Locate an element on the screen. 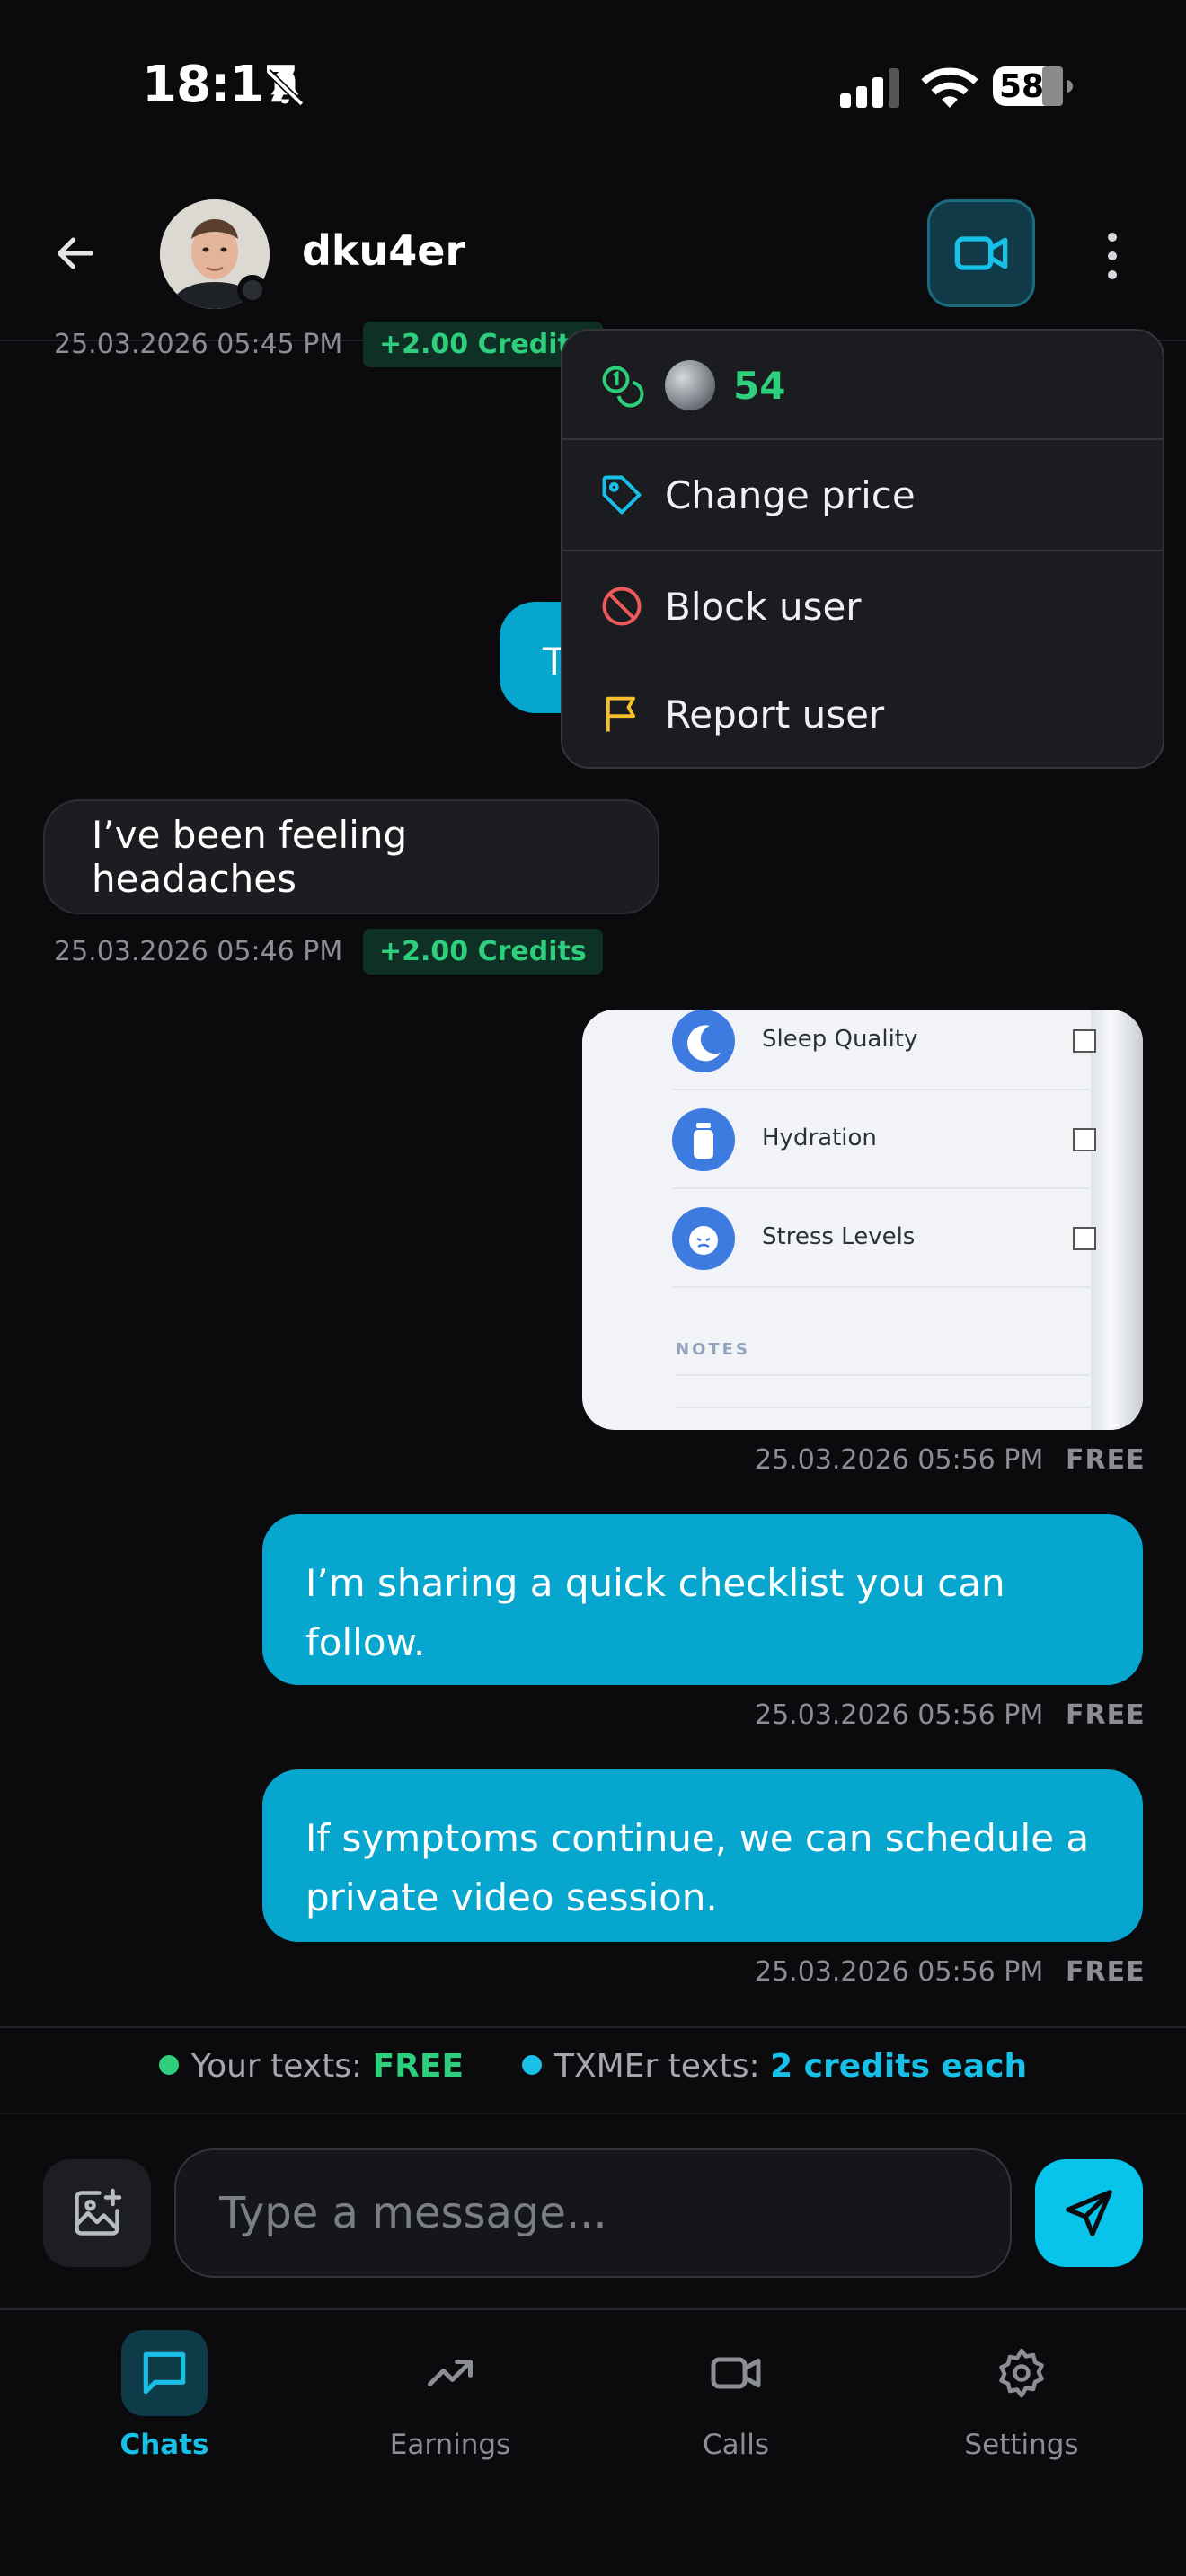 The height and width of the screenshot is (2576, 1186). battery-level: 58 is located at coordinates (1022, 86).